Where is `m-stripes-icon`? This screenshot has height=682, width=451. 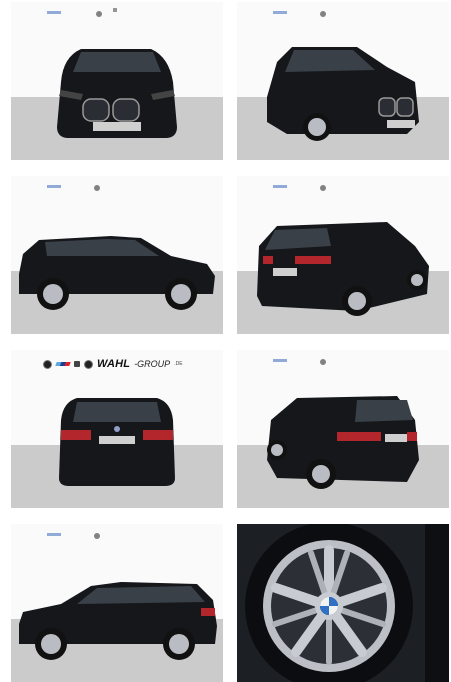 m-stripes-icon is located at coordinates (63, 364).